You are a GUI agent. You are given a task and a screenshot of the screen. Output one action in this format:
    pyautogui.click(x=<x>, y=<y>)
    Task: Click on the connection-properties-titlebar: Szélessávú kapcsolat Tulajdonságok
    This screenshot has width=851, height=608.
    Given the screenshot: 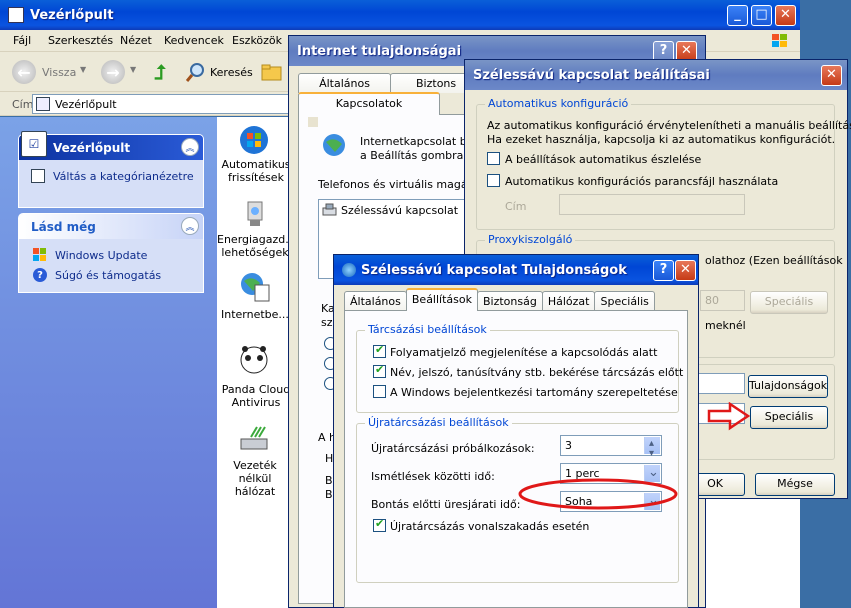 What is the action you would take?
    pyautogui.click(x=516, y=270)
    